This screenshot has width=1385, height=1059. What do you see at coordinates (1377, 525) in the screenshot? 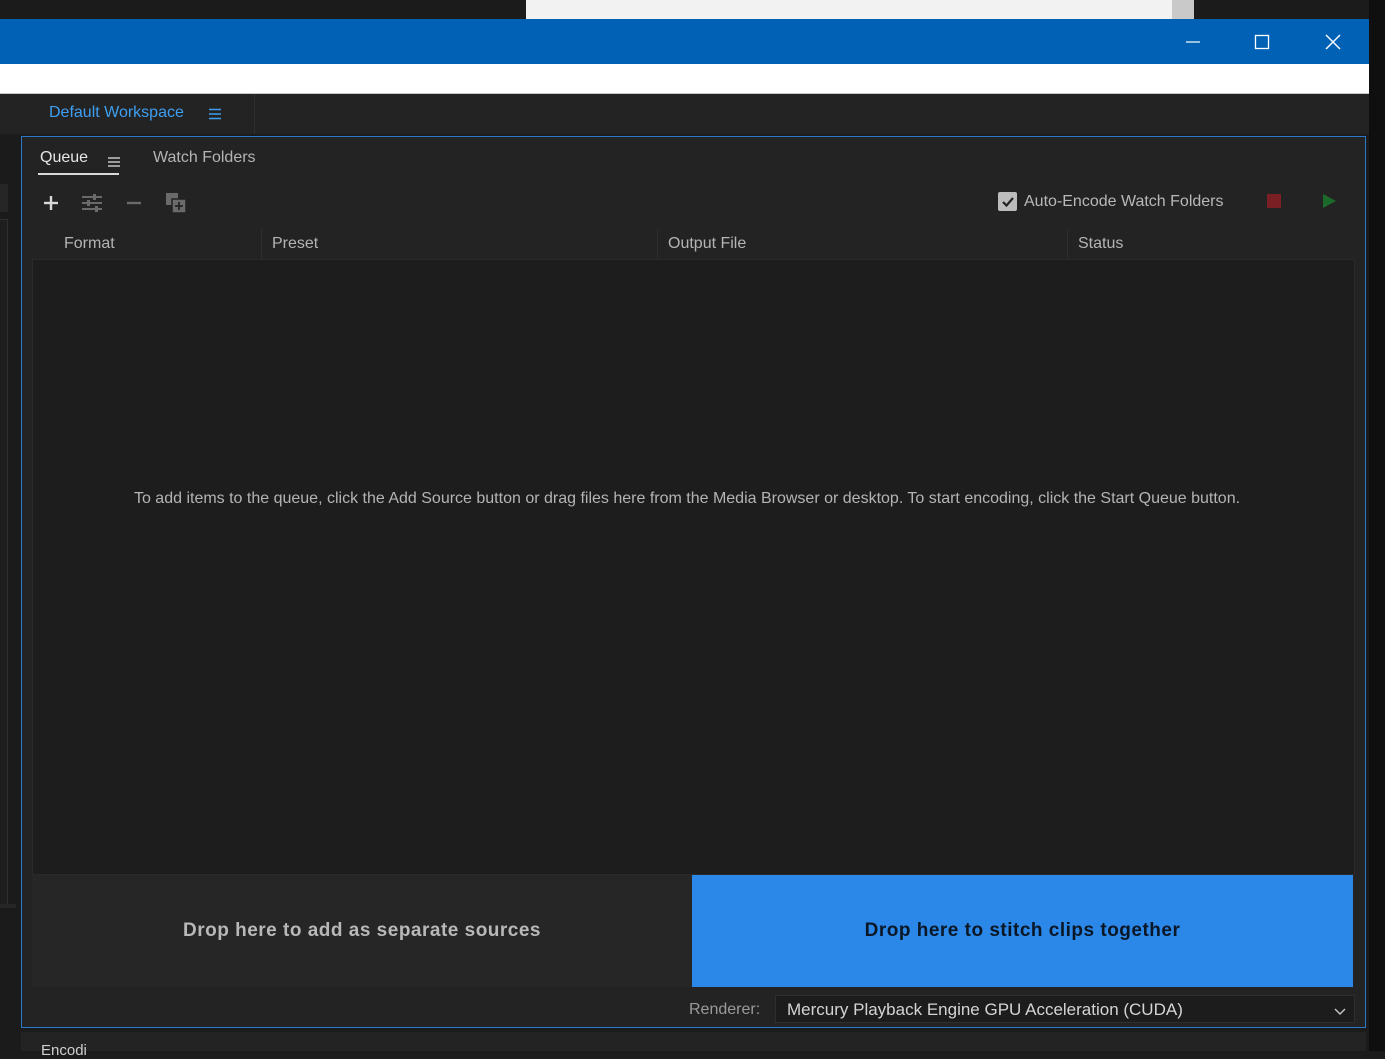
I see `background-edge` at bounding box center [1377, 525].